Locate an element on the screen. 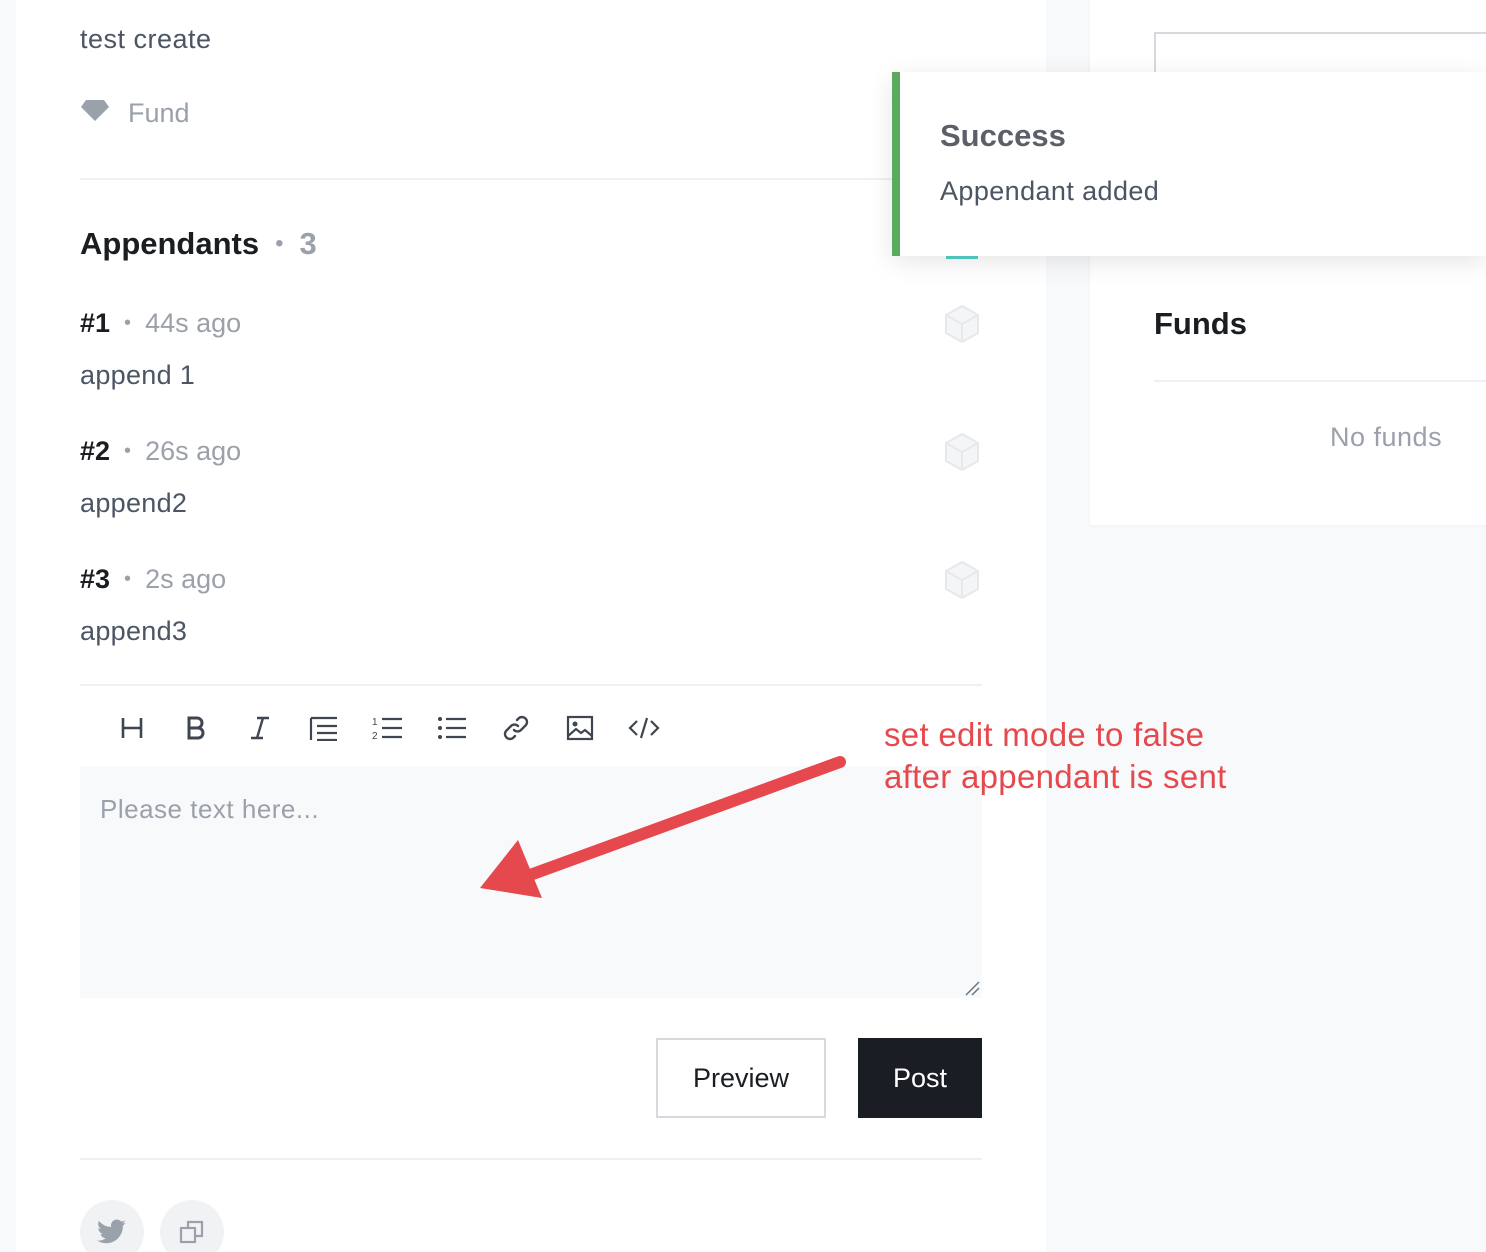  italic-icon is located at coordinates (260, 728).